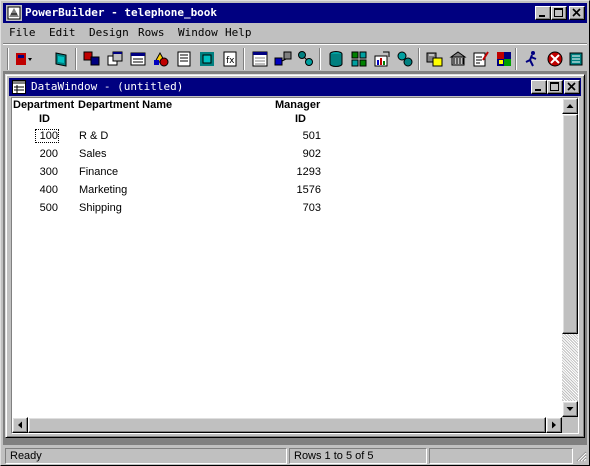 The height and width of the screenshot is (466, 590). What do you see at coordinates (572, 87) in the screenshot?
I see `datawindow-close-button` at bounding box center [572, 87].